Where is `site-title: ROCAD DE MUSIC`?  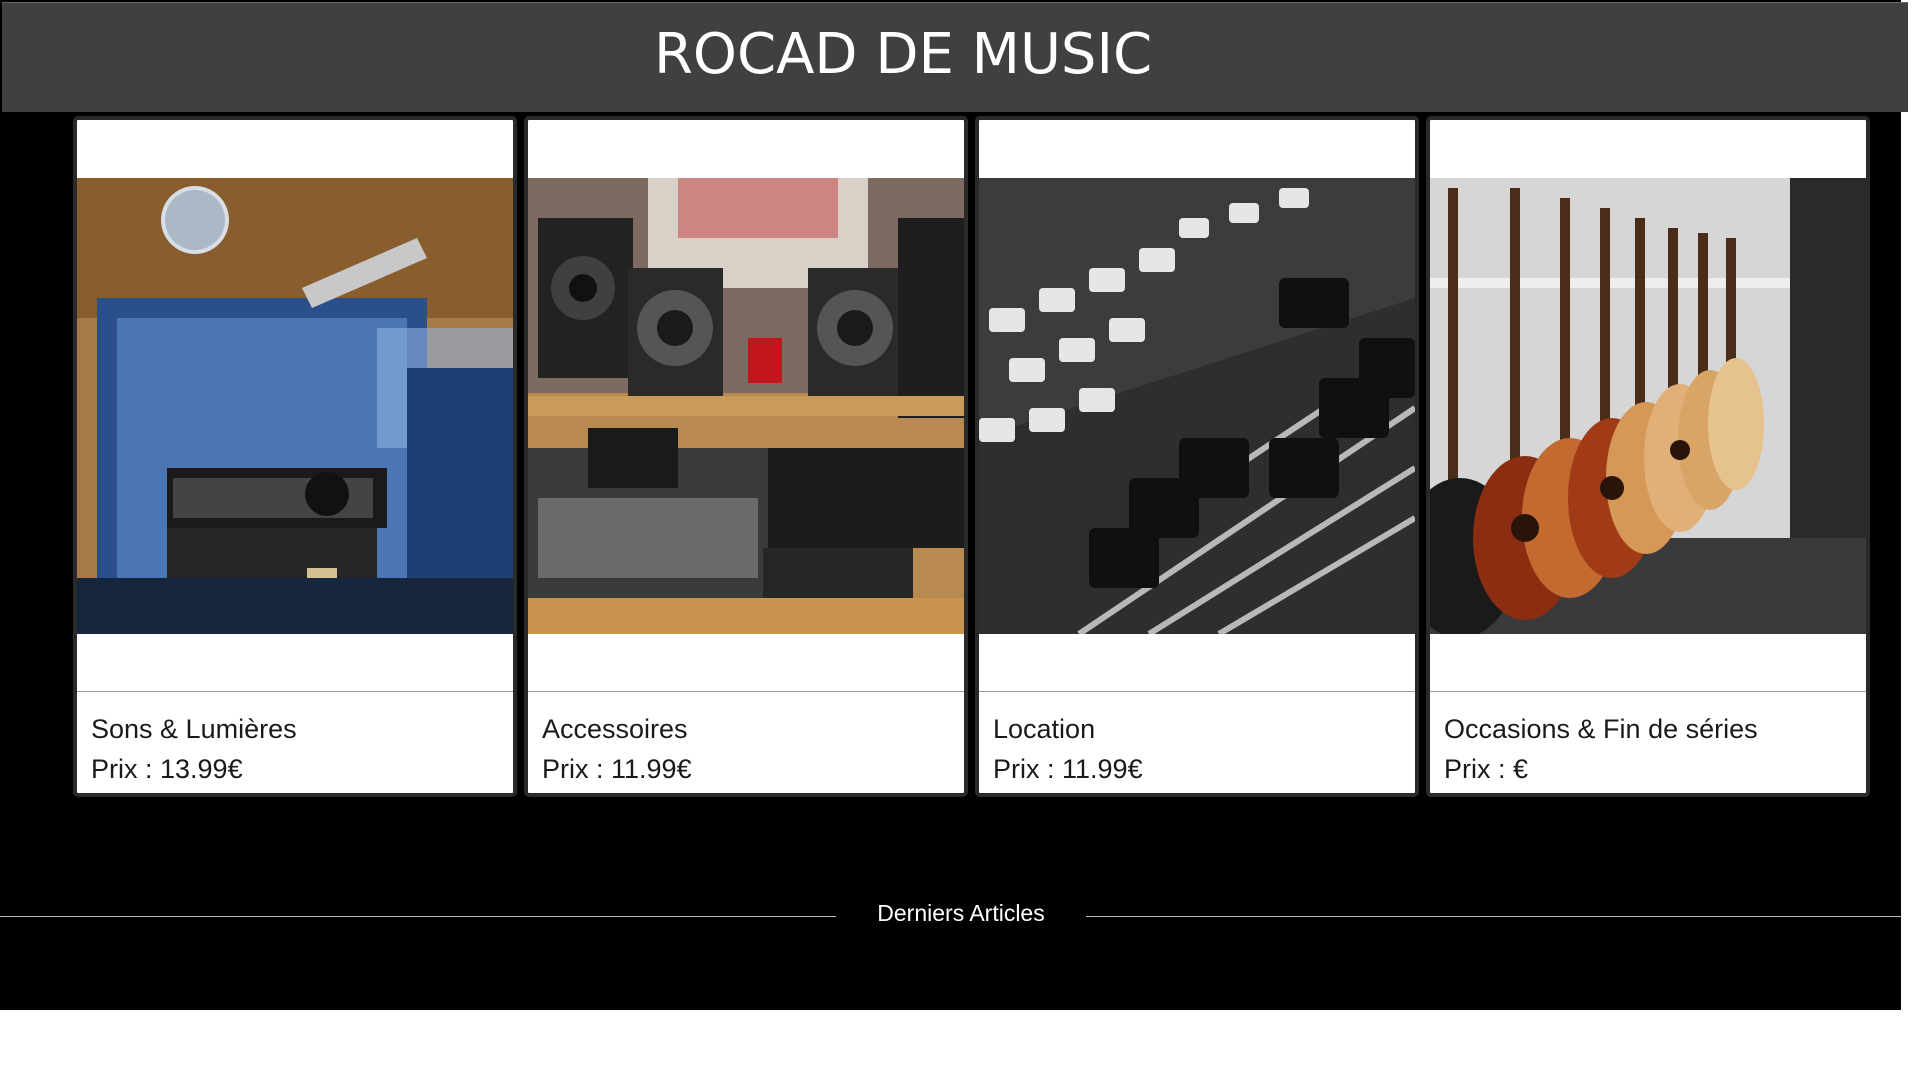
site-title: ROCAD DE MUSIC is located at coordinates (903, 54).